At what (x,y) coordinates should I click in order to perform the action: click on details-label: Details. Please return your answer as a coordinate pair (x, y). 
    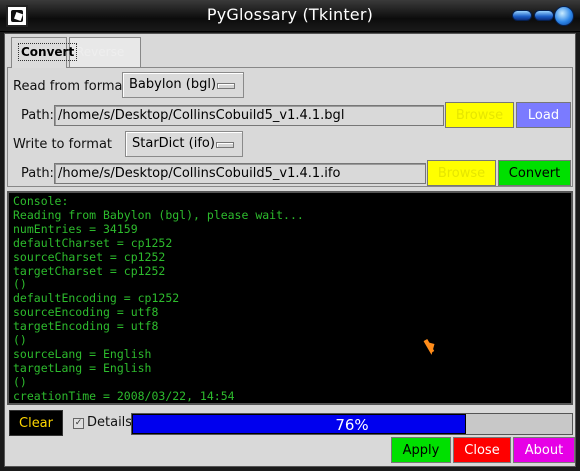
    Looking at the image, I should click on (110, 422).